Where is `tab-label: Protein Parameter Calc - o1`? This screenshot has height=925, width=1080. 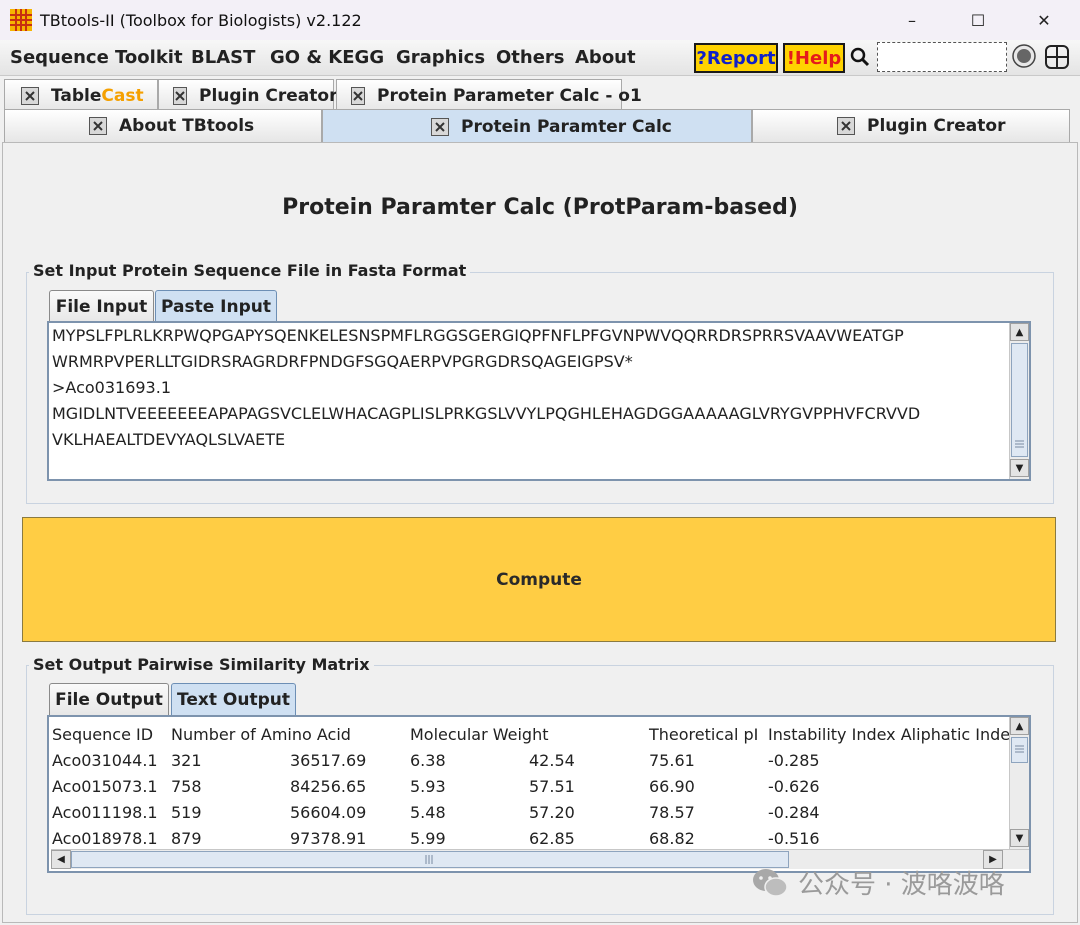 tab-label: Protein Parameter Calc - o1 is located at coordinates (509, 95).